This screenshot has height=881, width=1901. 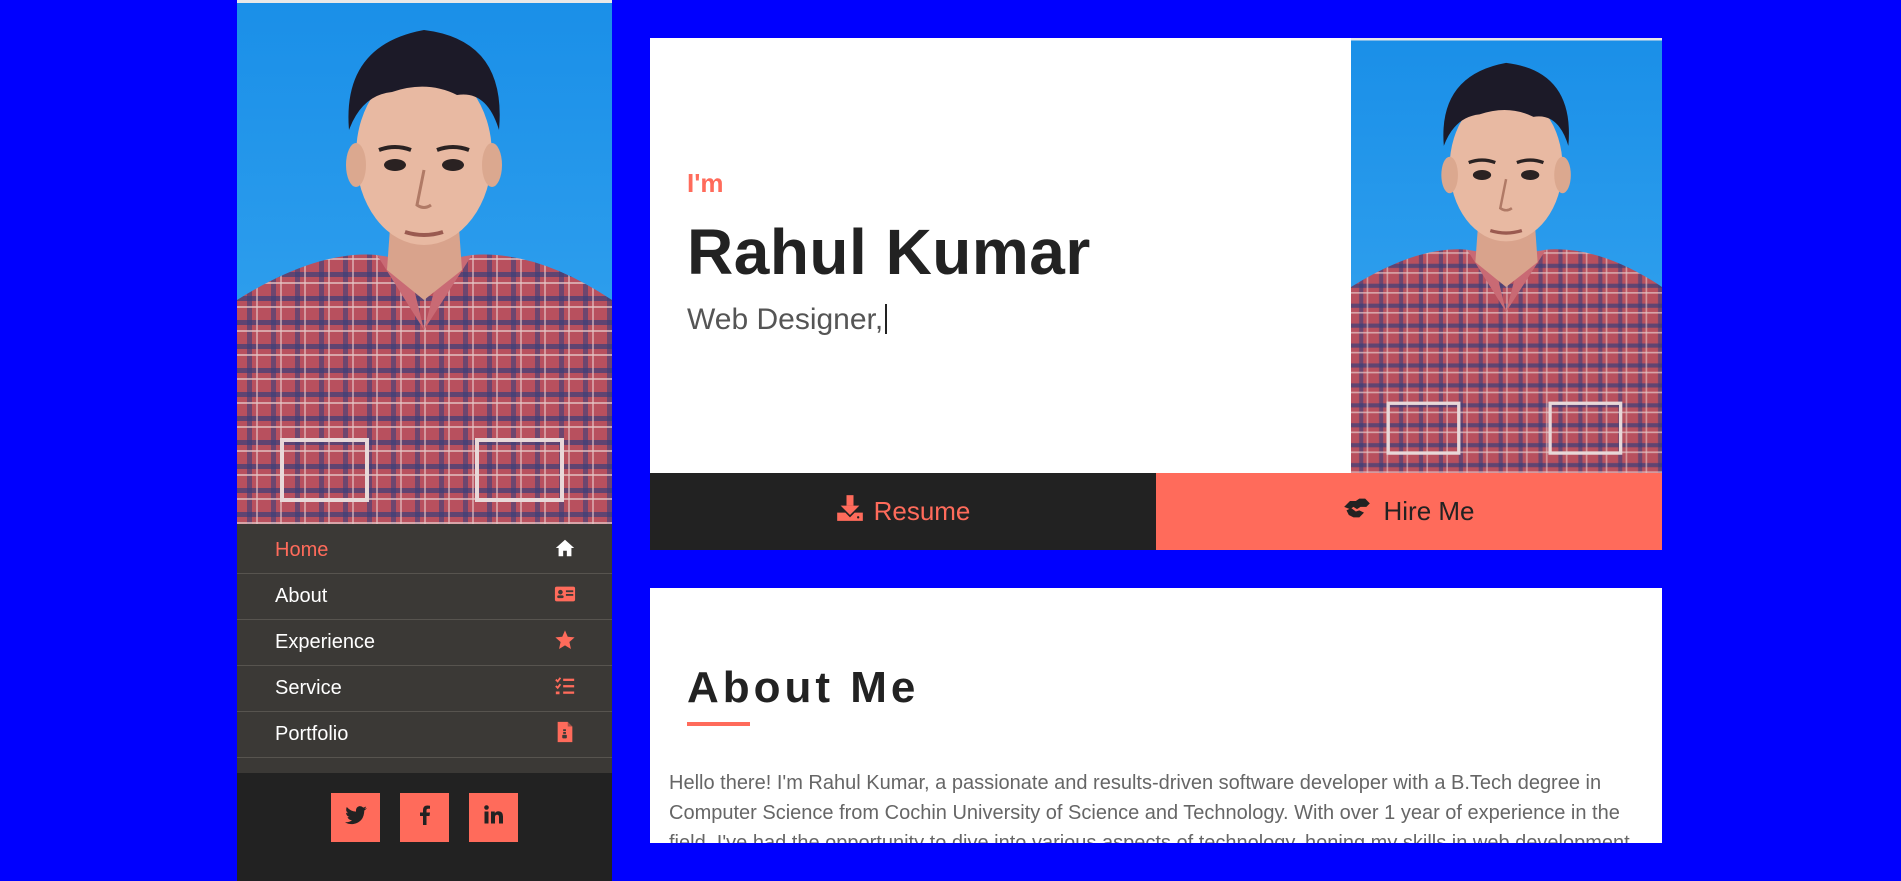 I want to click on hero-photo, so click(x=1506, y=255).